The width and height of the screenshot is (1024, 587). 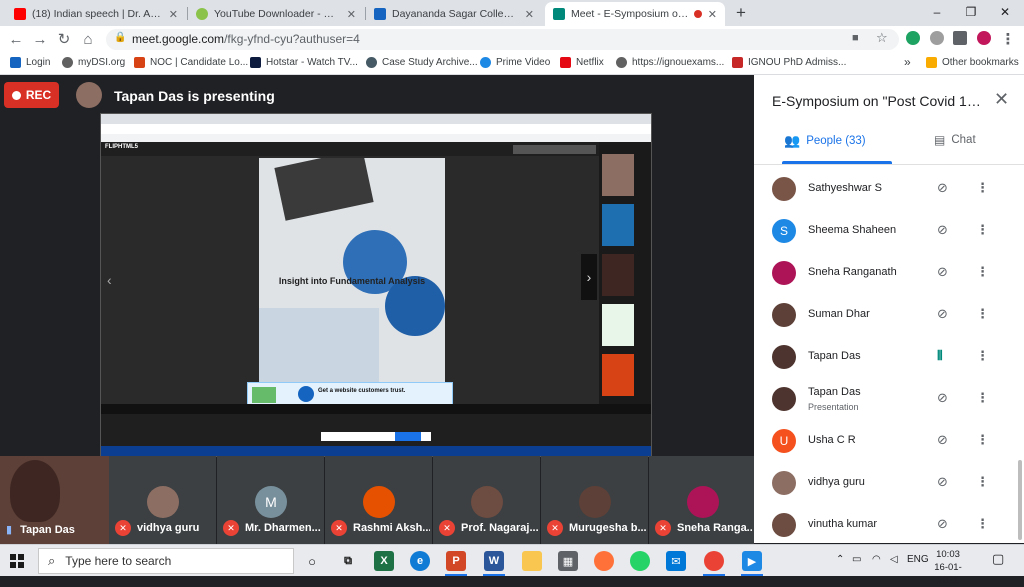 I want to click on grammarly-icon, so click(x=913, y=38).